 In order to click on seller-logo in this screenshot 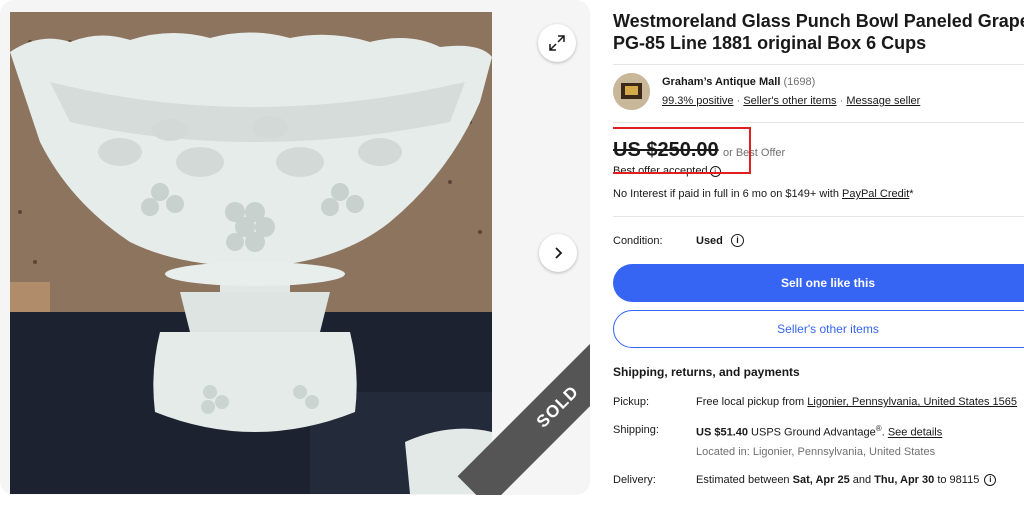, I will do `click(631, 91)`.